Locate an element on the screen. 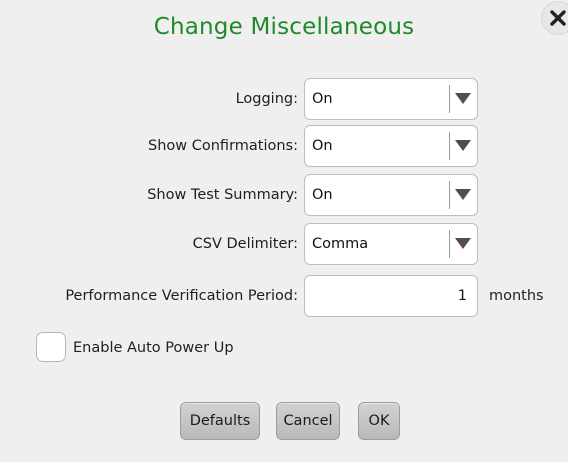 The width and height of the screenshot is (568, 462). ok-button: OK is located at coordinates (379, 421).